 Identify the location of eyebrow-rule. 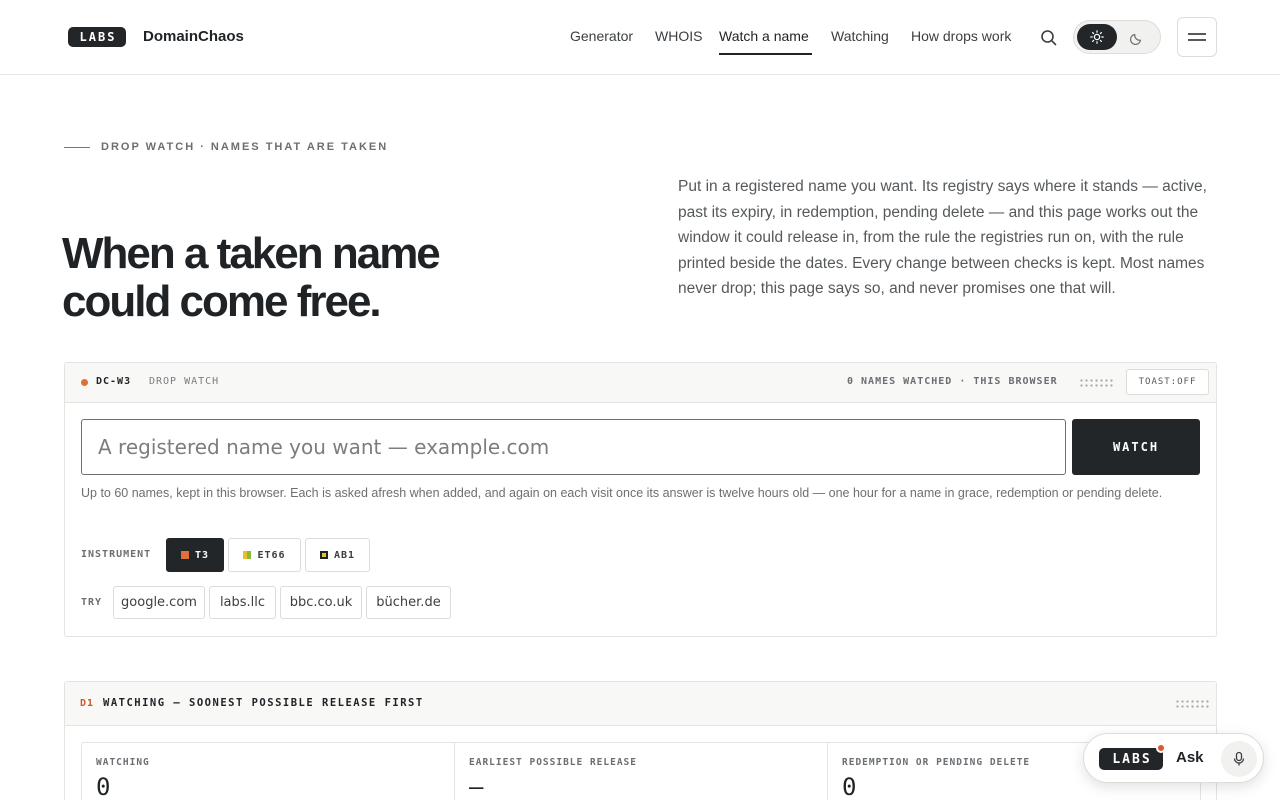
(77, 147).